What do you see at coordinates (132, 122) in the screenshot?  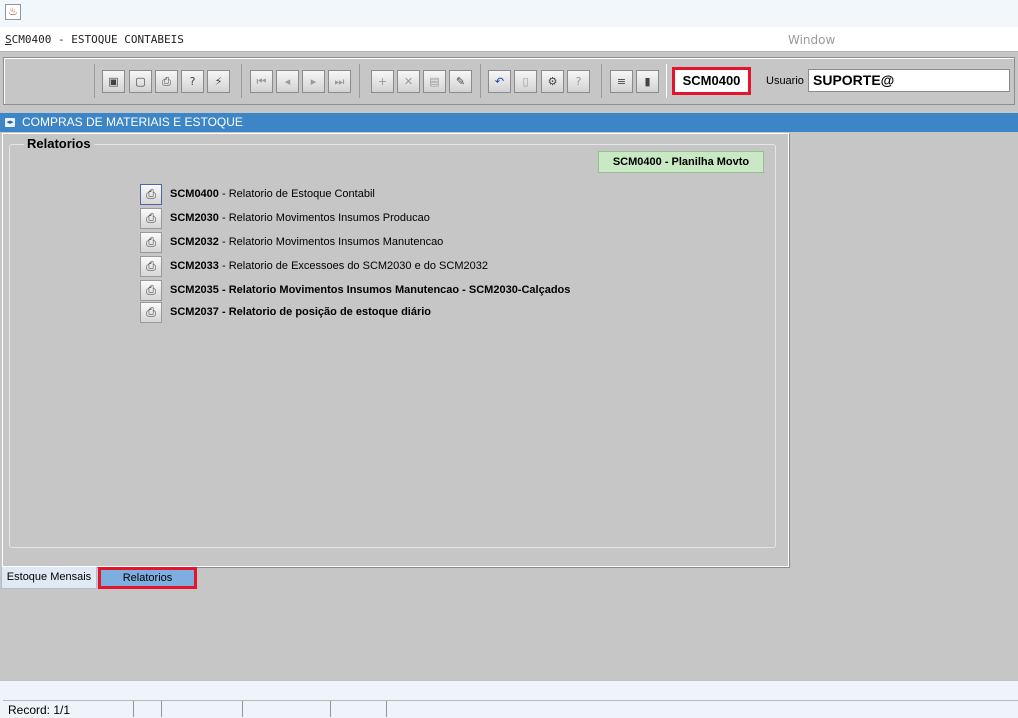 I see `module-title: COMPRAS DE MATERIAIS E ESTOQUE` at bounding box center [132, 122].